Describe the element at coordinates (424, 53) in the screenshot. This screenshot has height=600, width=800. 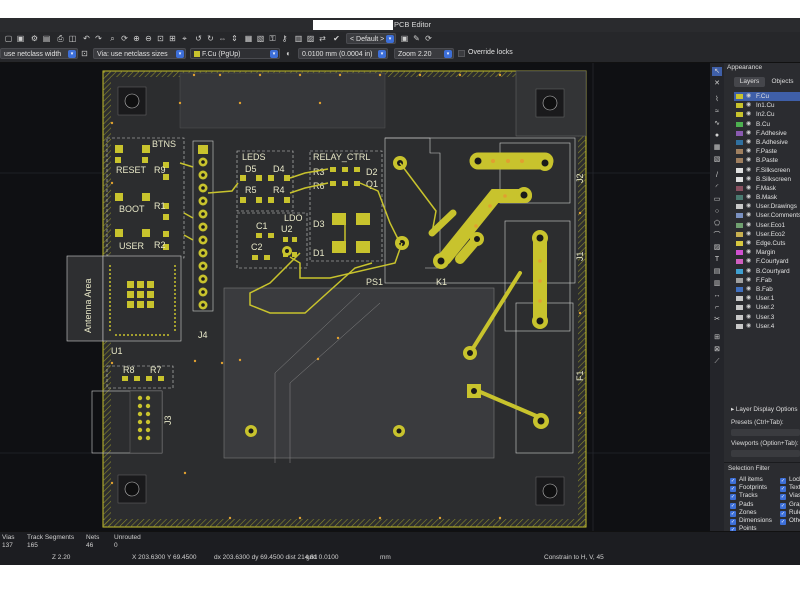
I see `zoom-select: Zoom 2.20 ▾` at that location.